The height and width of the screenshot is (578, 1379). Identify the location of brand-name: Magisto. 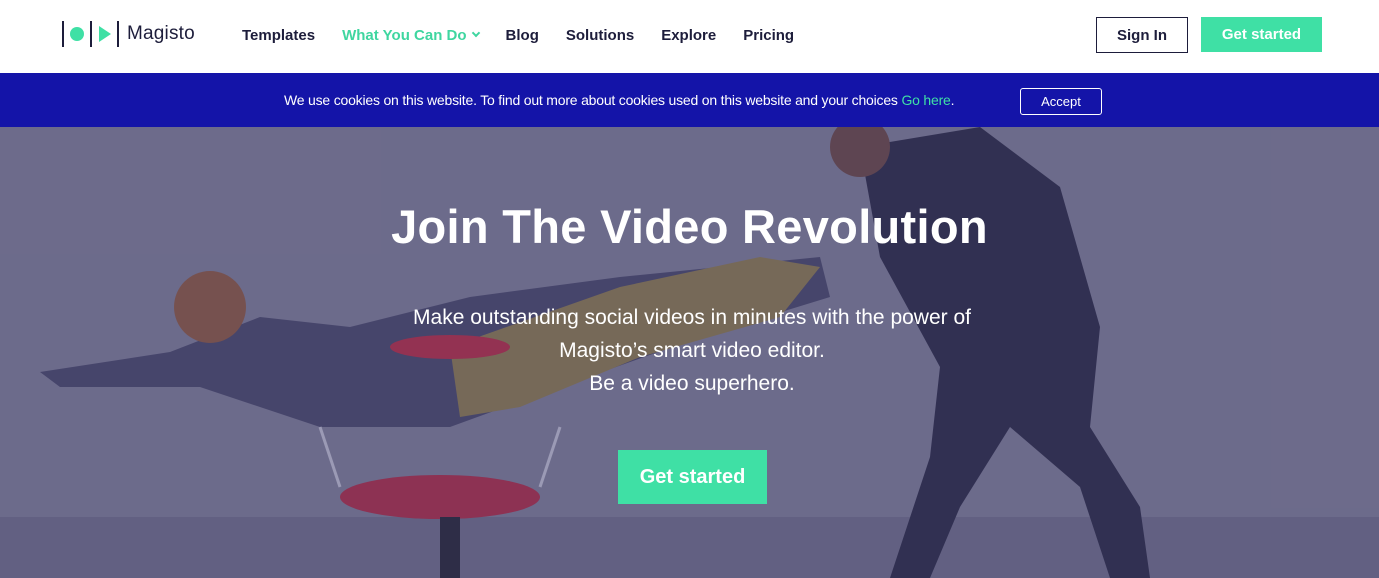
(161, 33).